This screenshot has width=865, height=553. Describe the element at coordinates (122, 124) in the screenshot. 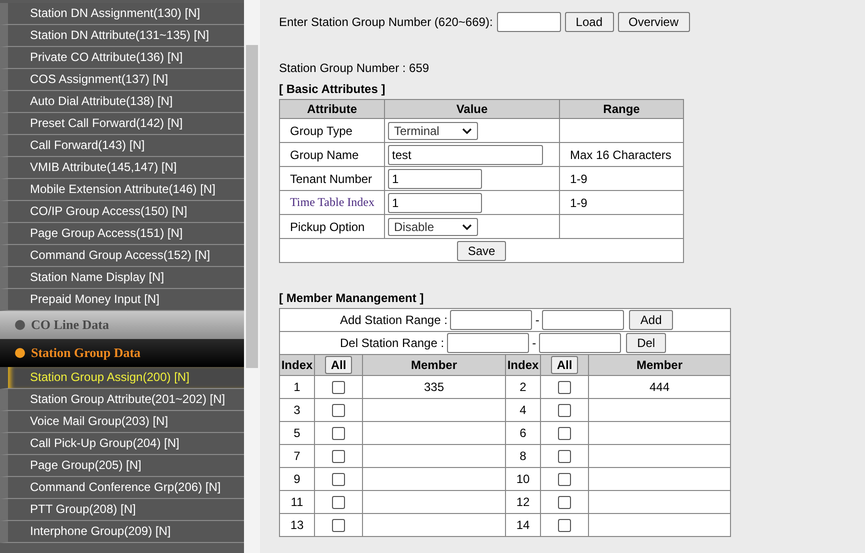

I see `sidebar-item: Preset Call Forward(142) [N]` at that location.